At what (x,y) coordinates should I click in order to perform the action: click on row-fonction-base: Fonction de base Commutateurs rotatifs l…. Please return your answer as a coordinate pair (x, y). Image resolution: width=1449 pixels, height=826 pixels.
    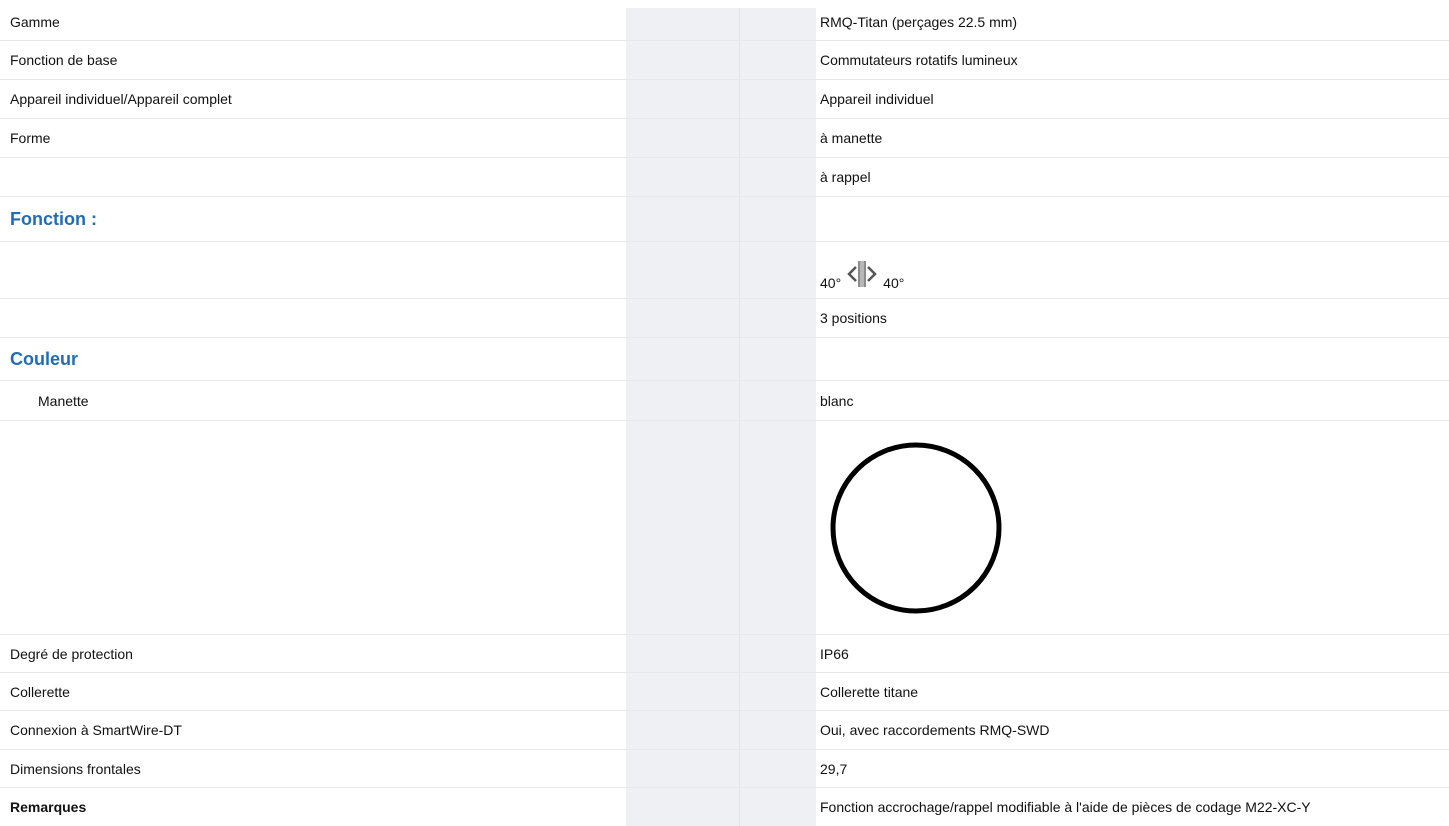
    Looking at the image, I should click on (724, 60).